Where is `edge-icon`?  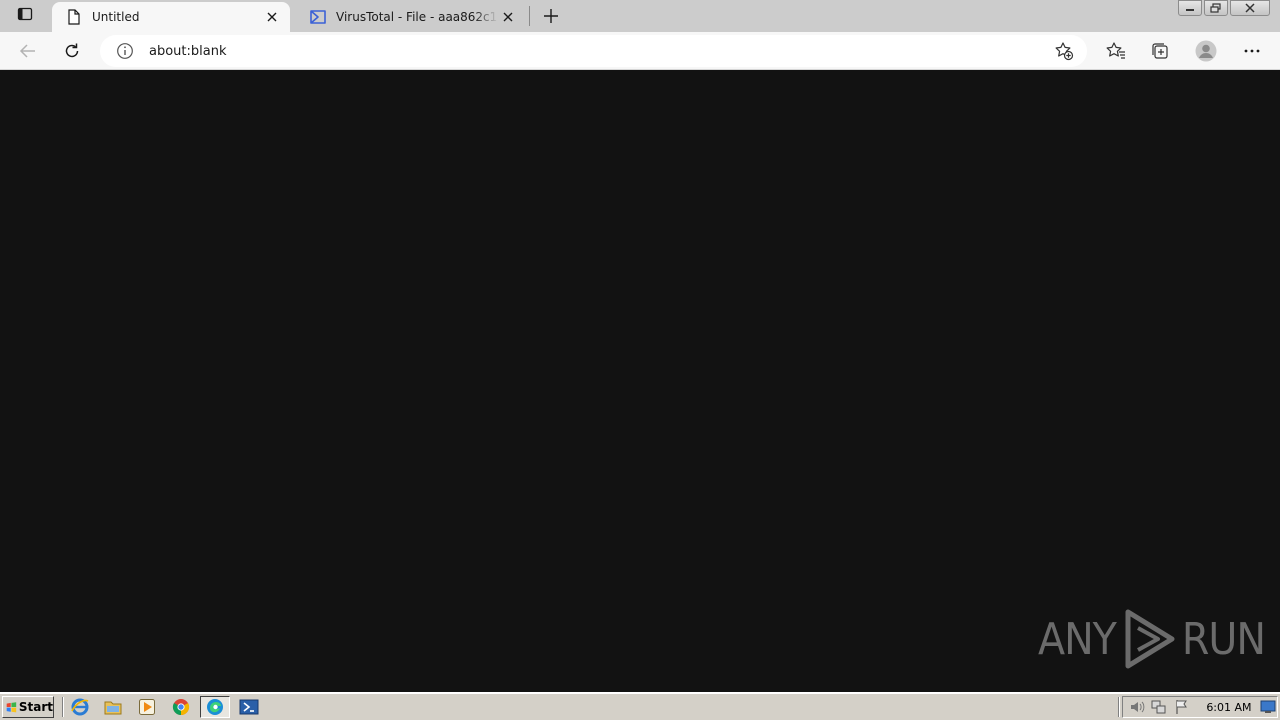
edge-icon is located at coordinates (215, 707).